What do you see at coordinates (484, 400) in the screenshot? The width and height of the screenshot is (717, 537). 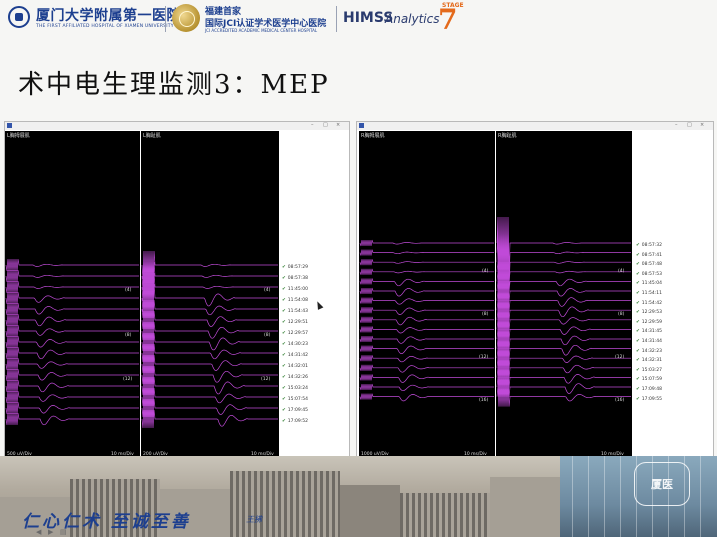 I see `channel-mark: (16)` at bounding box center [484, 400].